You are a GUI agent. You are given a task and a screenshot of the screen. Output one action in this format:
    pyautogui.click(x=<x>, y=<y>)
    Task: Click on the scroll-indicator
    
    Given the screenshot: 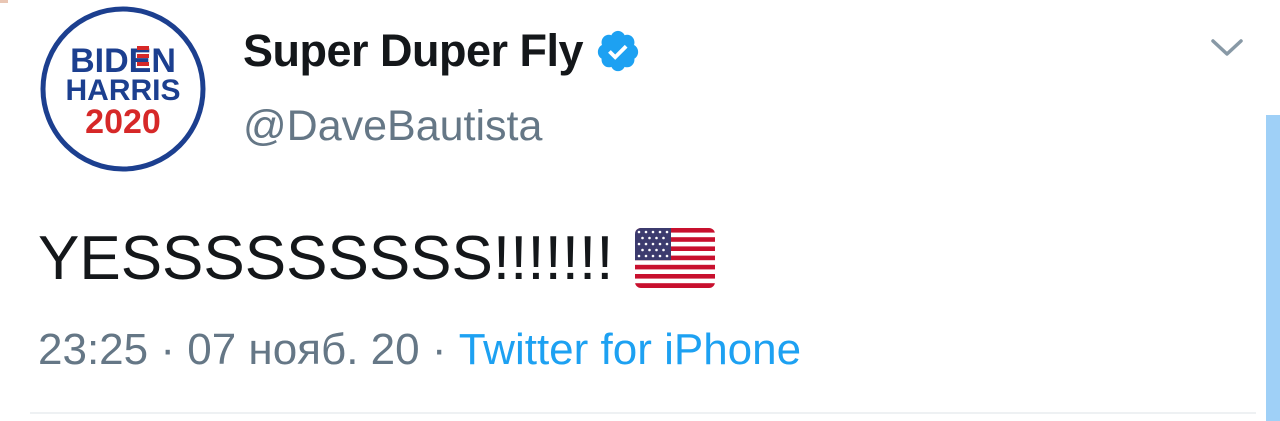 What is the action you would take?
    pyautogui.click(x=1273, y=268)
    